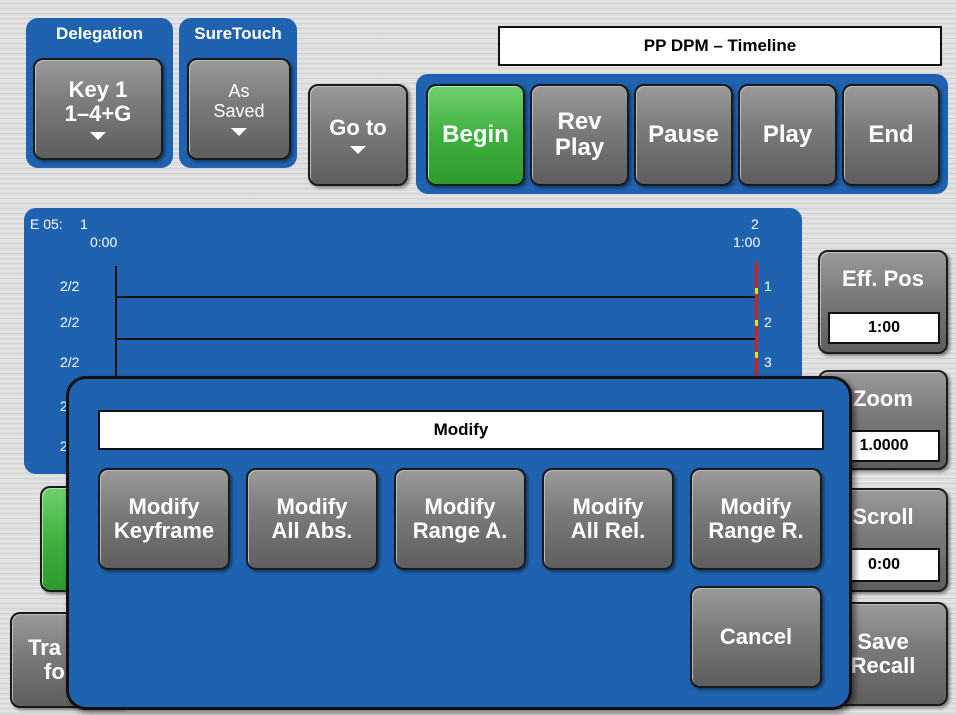 Image resolution: width=956 pixels, height=715 pixels. I want to click on cancel-button: Cancel, so click(756, 637).